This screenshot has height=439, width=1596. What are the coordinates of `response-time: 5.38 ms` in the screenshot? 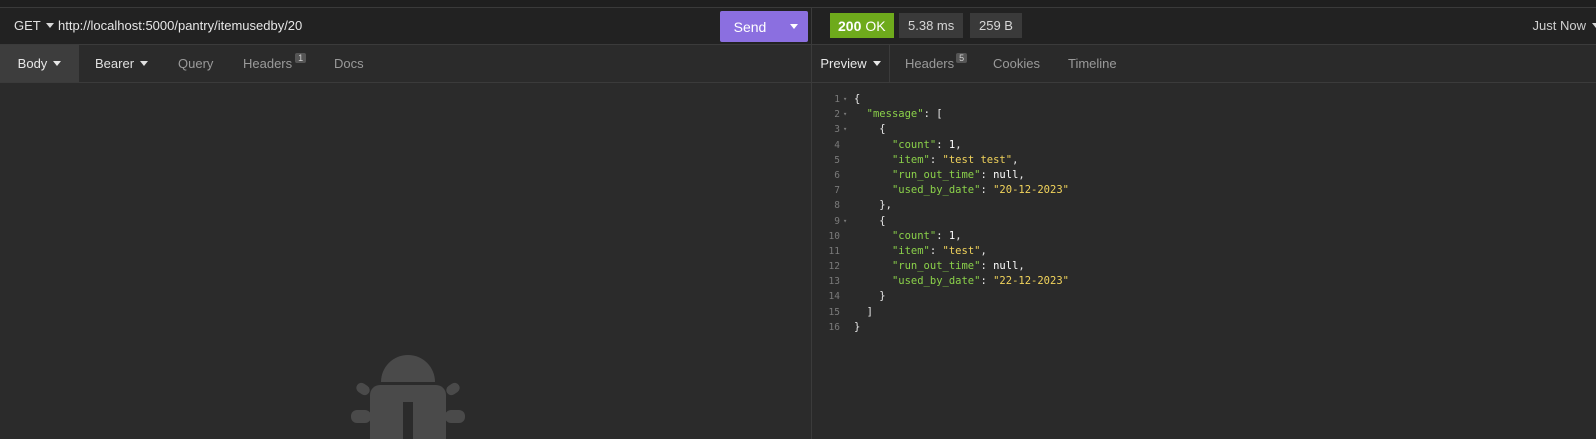 It's located at (931, 25).